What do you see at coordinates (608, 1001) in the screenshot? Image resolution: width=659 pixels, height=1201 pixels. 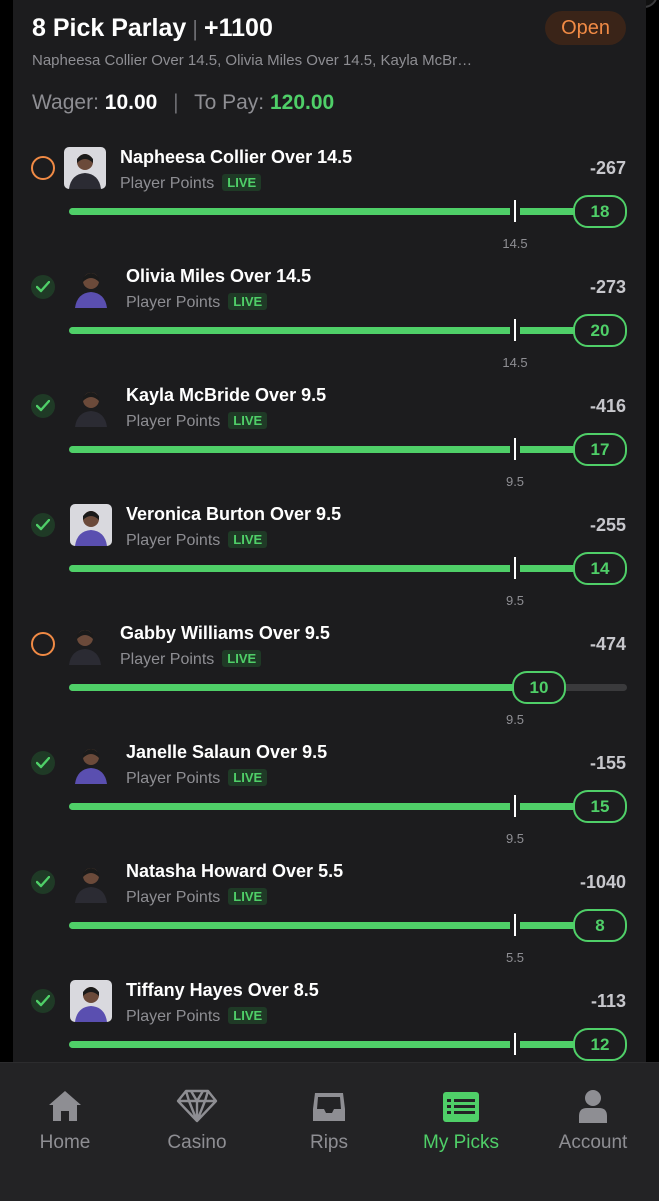 I see `pick-odds: -113` at bounding box center [608, 1001].